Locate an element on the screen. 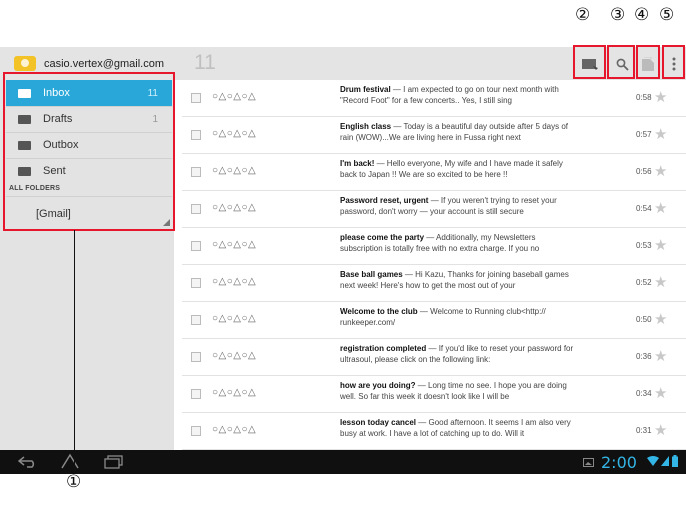 The width and height of the screenshot is (686, 507). message-subject: Welcome to the club is located at coordinates (379, 311).